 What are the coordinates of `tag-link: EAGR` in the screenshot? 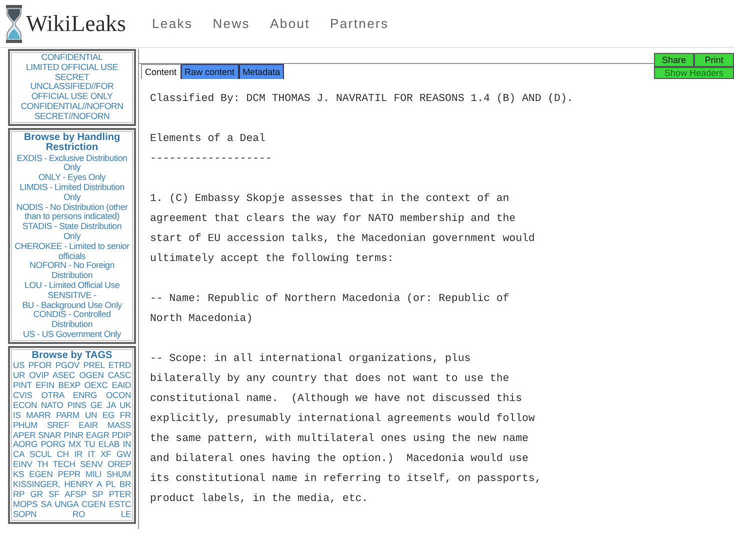 It's located at (98, 435).